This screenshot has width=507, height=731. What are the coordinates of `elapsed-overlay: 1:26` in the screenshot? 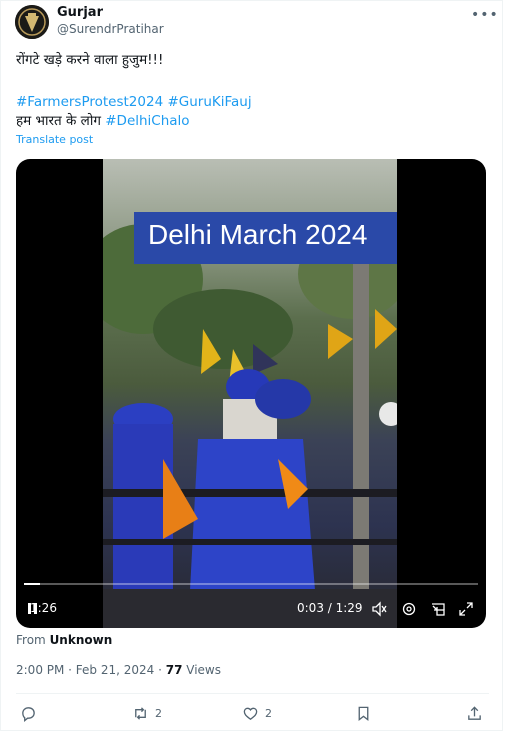 It's located at (43, 608).